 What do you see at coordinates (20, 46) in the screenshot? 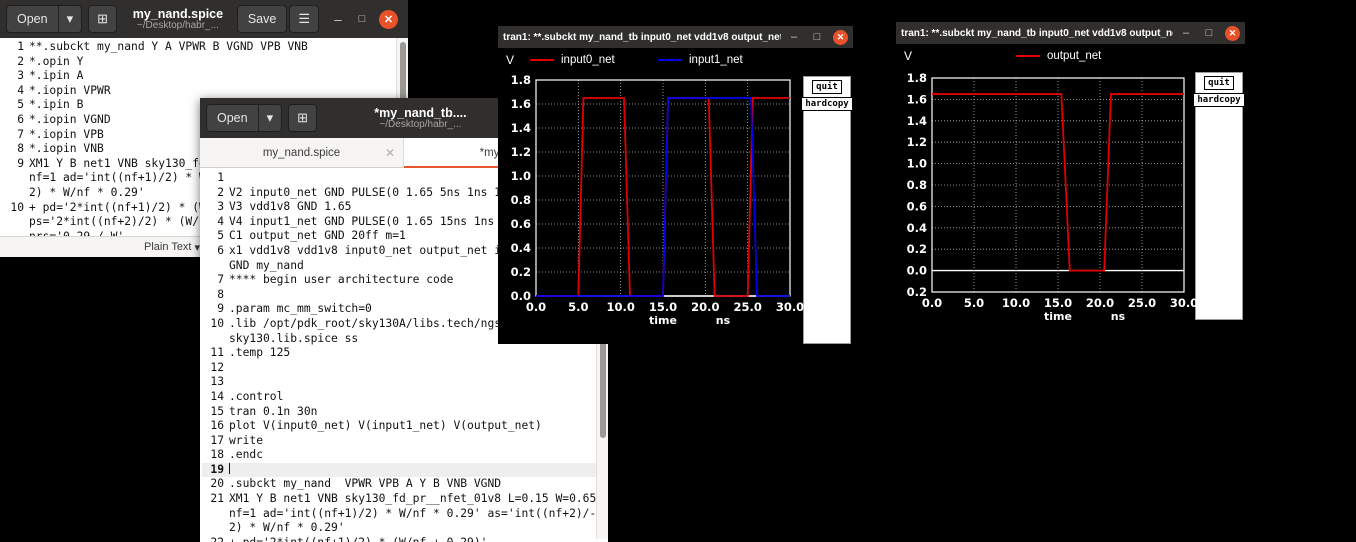
I see `line-number: 1` at bounding box center [20, 46].